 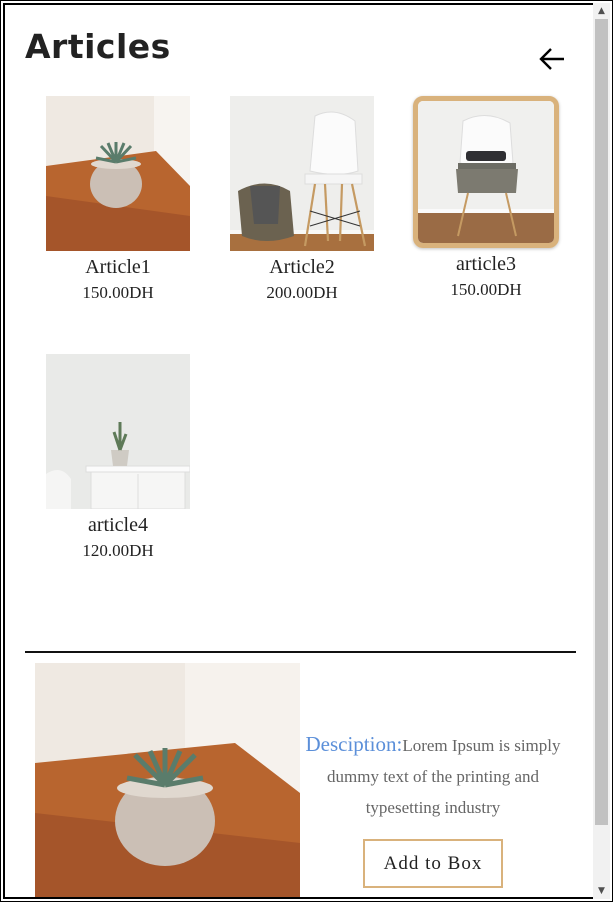 I want to click on article-card: article4 120.00DH, so click(x=118, y=457).